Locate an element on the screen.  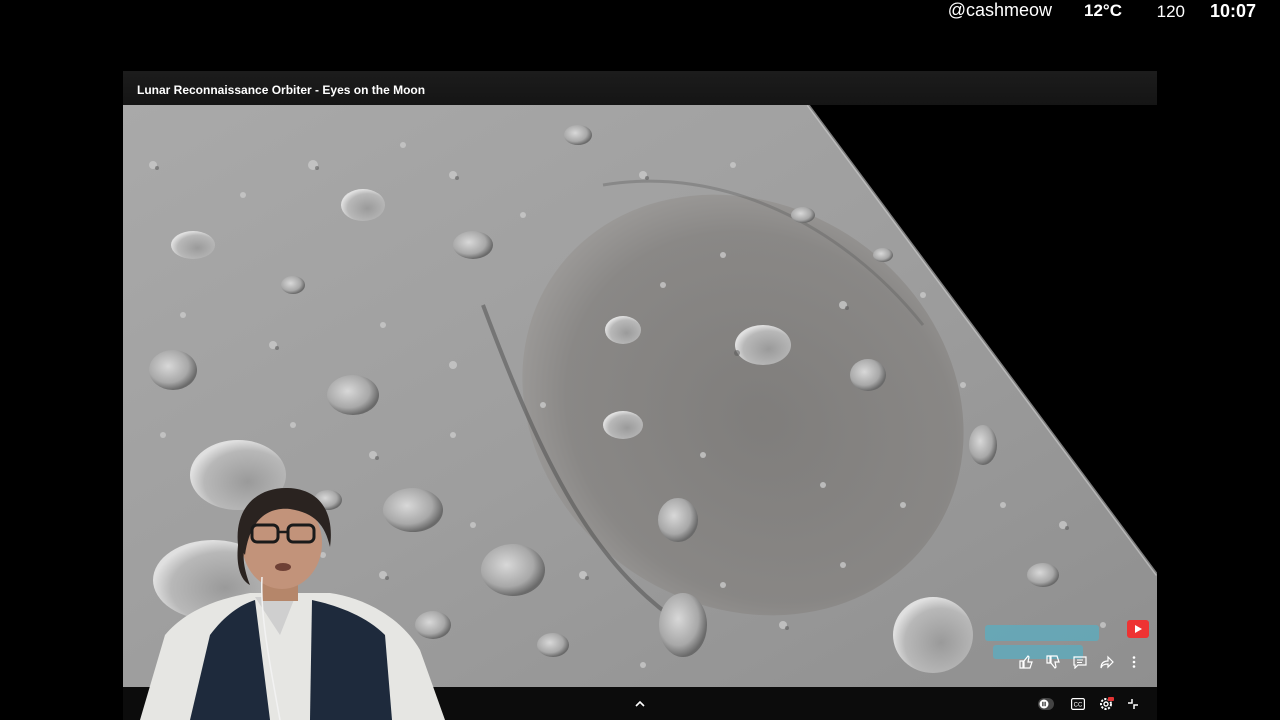
temperature-readout: 12°C is located at coordinates (1103, 10).